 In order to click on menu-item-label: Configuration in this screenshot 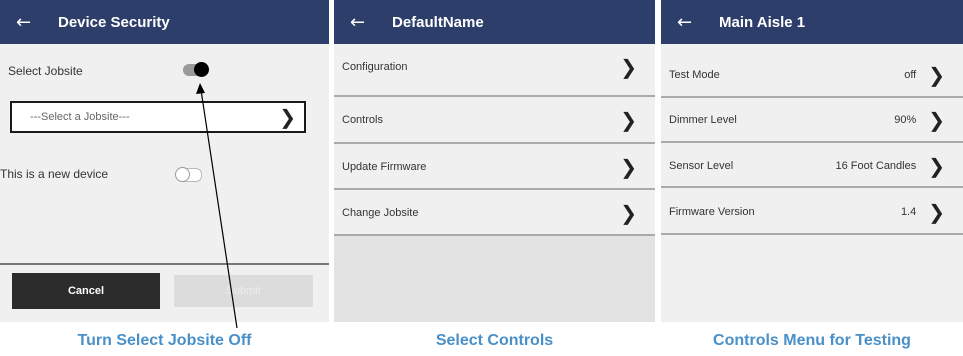, I will do `click(375, 67)`.